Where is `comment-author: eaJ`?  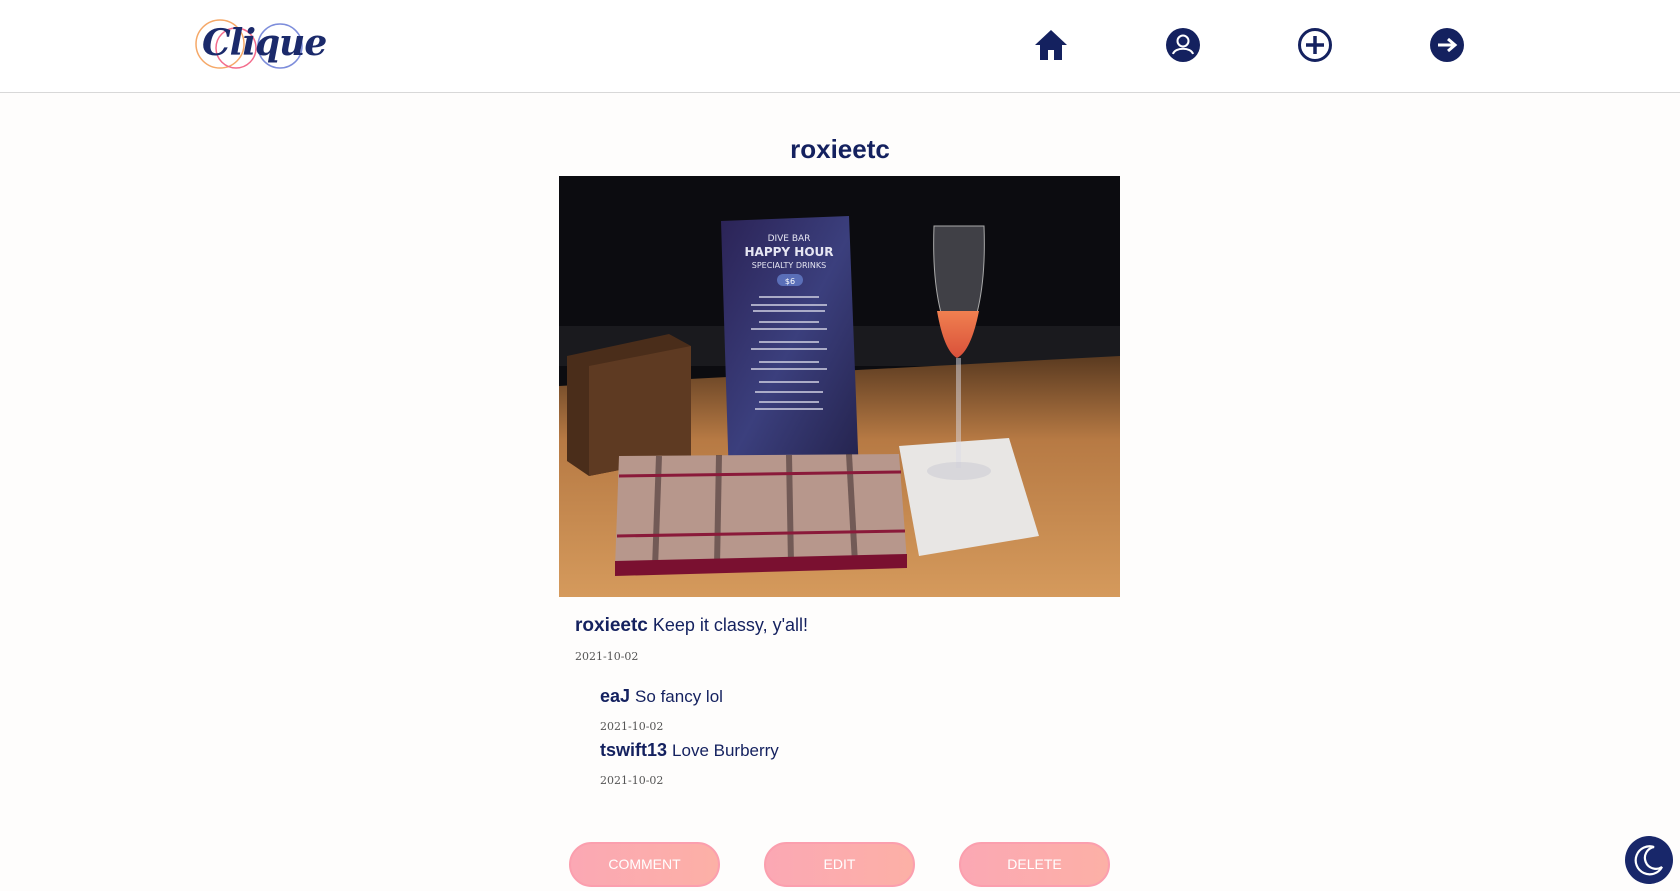 comment-author: eaJ is located at coordinates (615, 696).